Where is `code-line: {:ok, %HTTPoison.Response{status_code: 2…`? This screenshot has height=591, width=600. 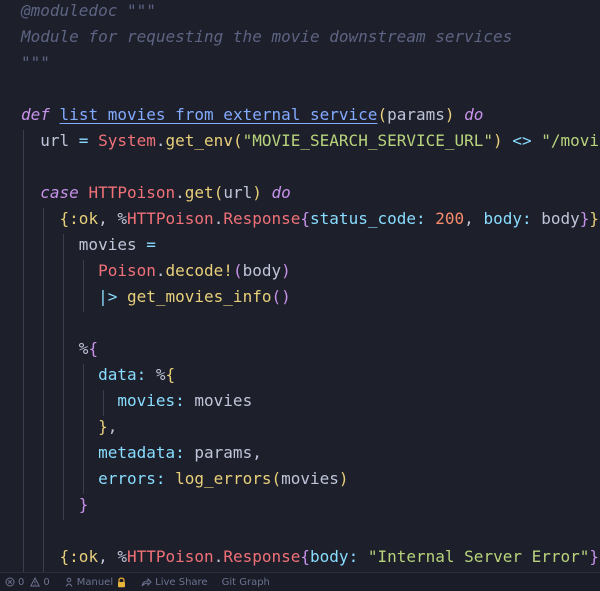 code-line: {:ok, %HTTPoison.Response{status_code: 2… is located at coordinates (310, 219).